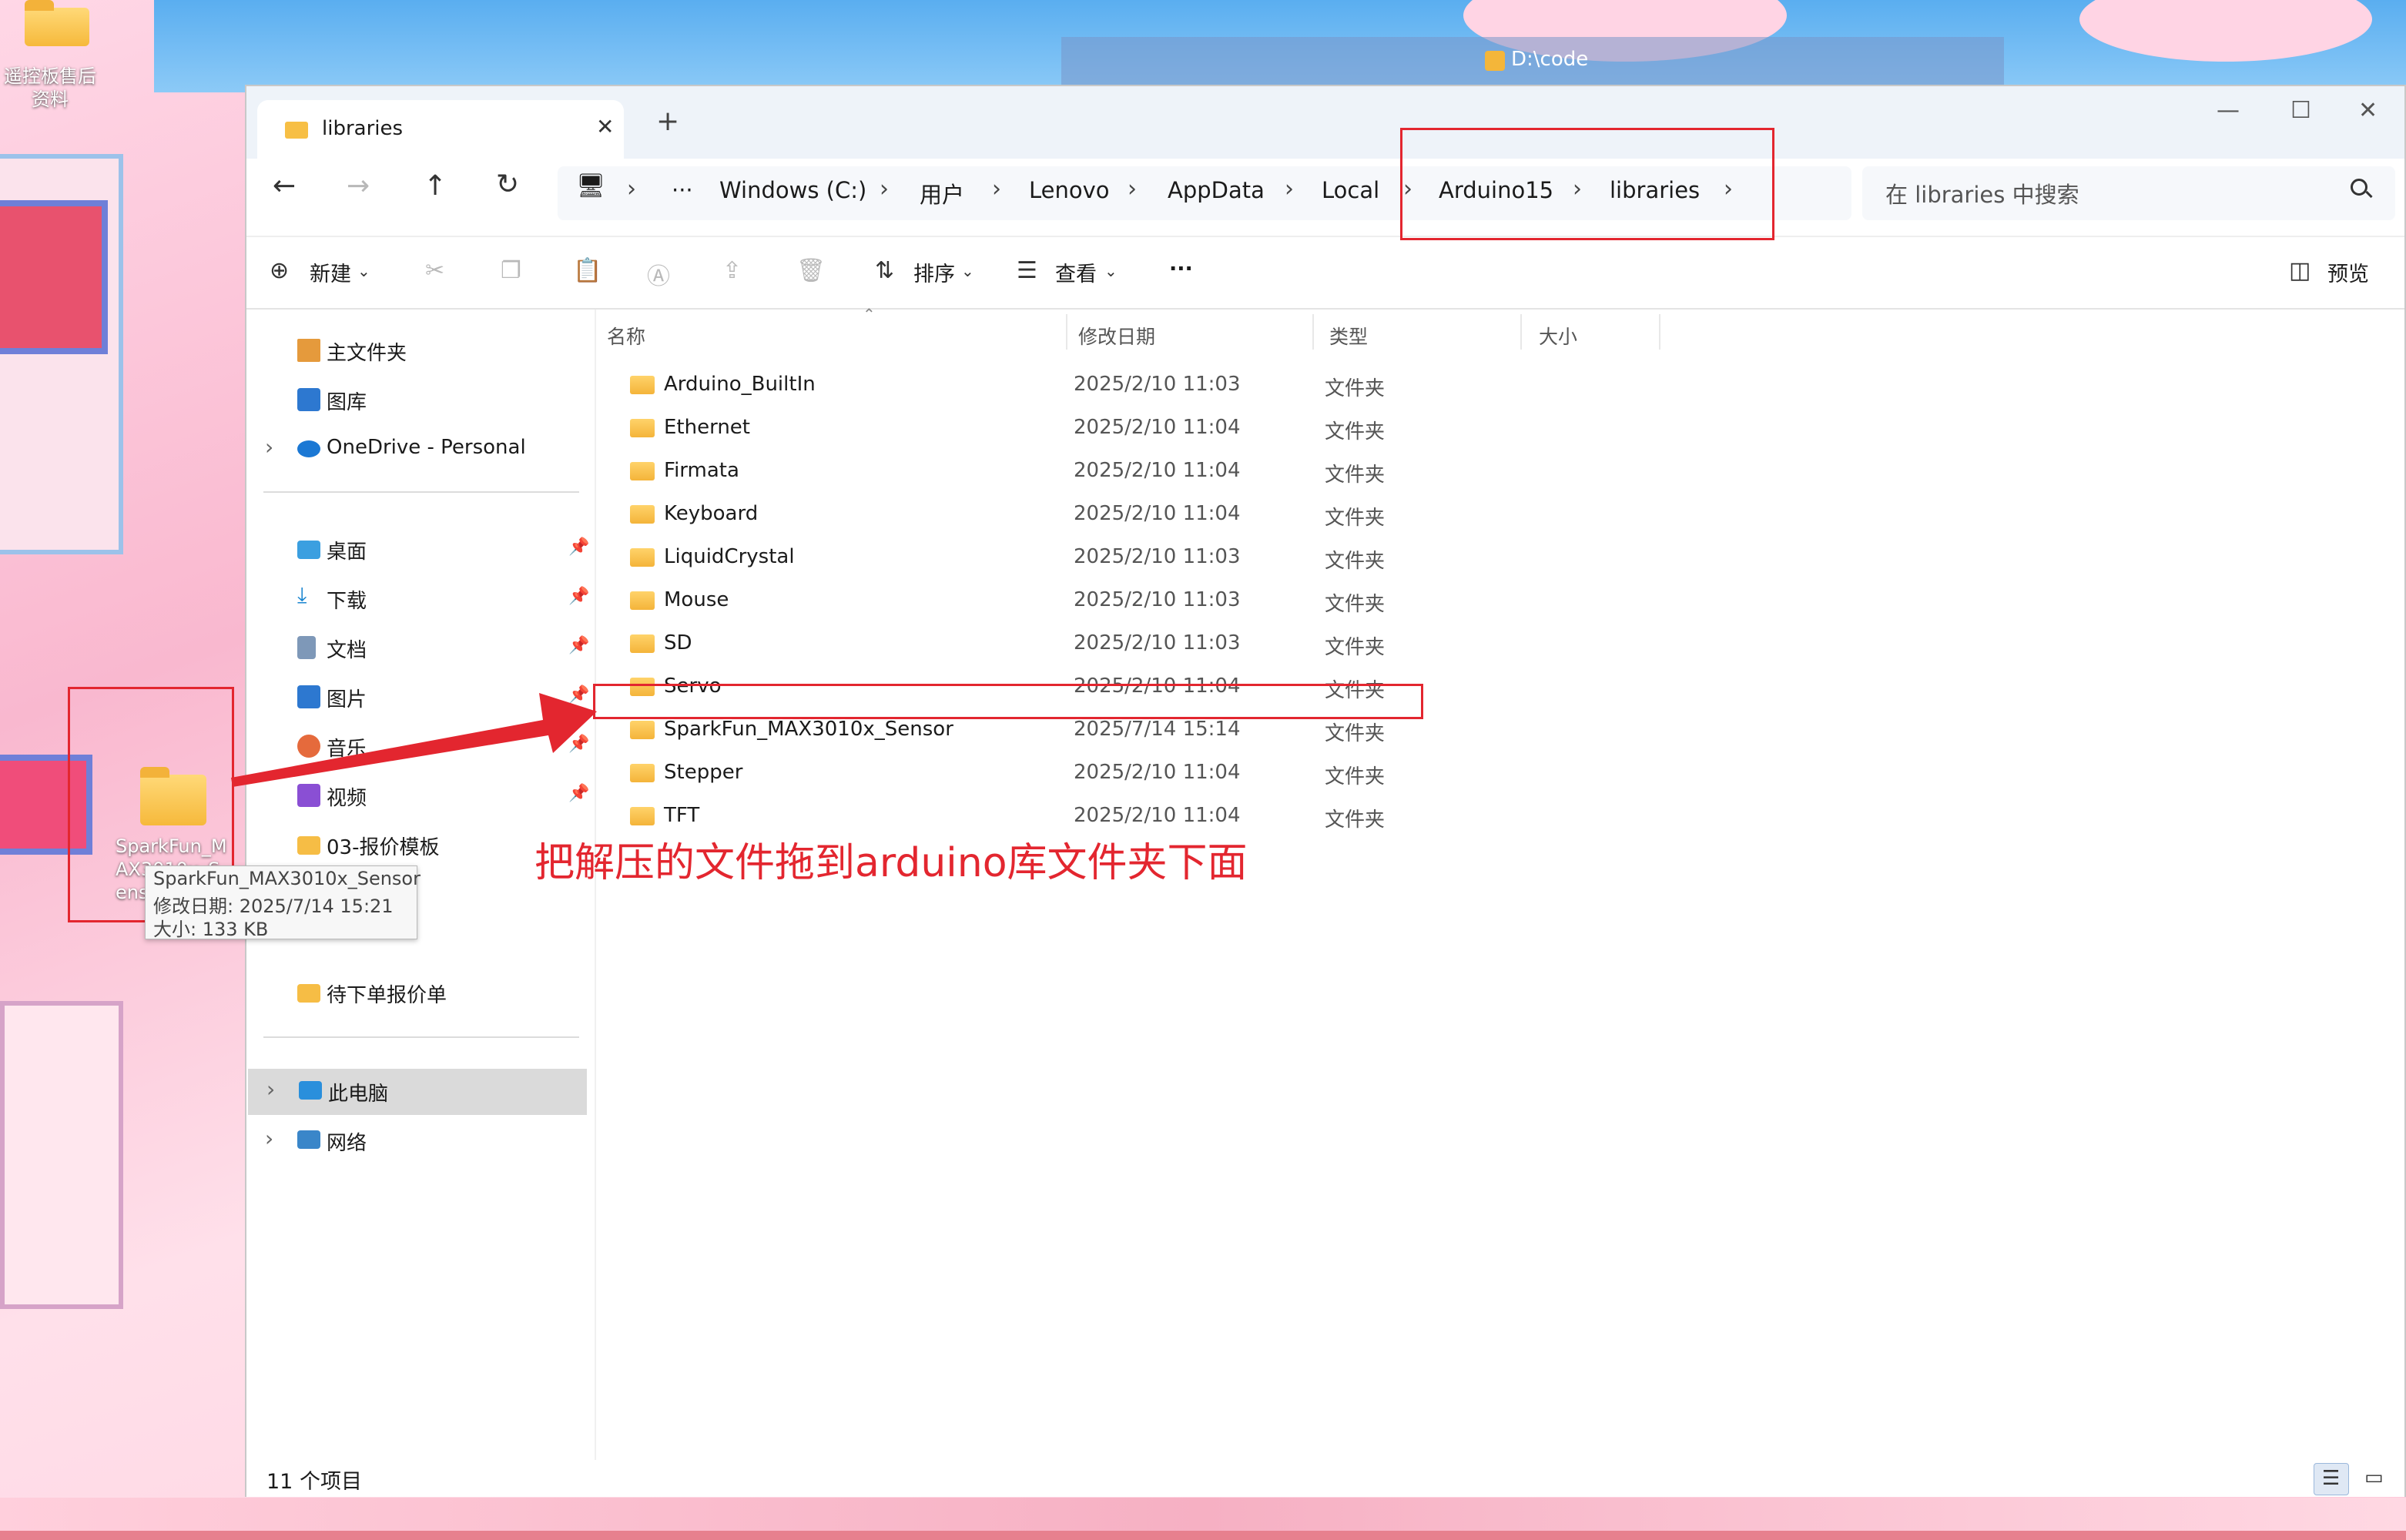 Image resolution: width=2406 pixels, height=1540 pixels. Describe the element at coordinates (1349, 337) in the screenshot. I see `column-header-label: 类型` at that location.